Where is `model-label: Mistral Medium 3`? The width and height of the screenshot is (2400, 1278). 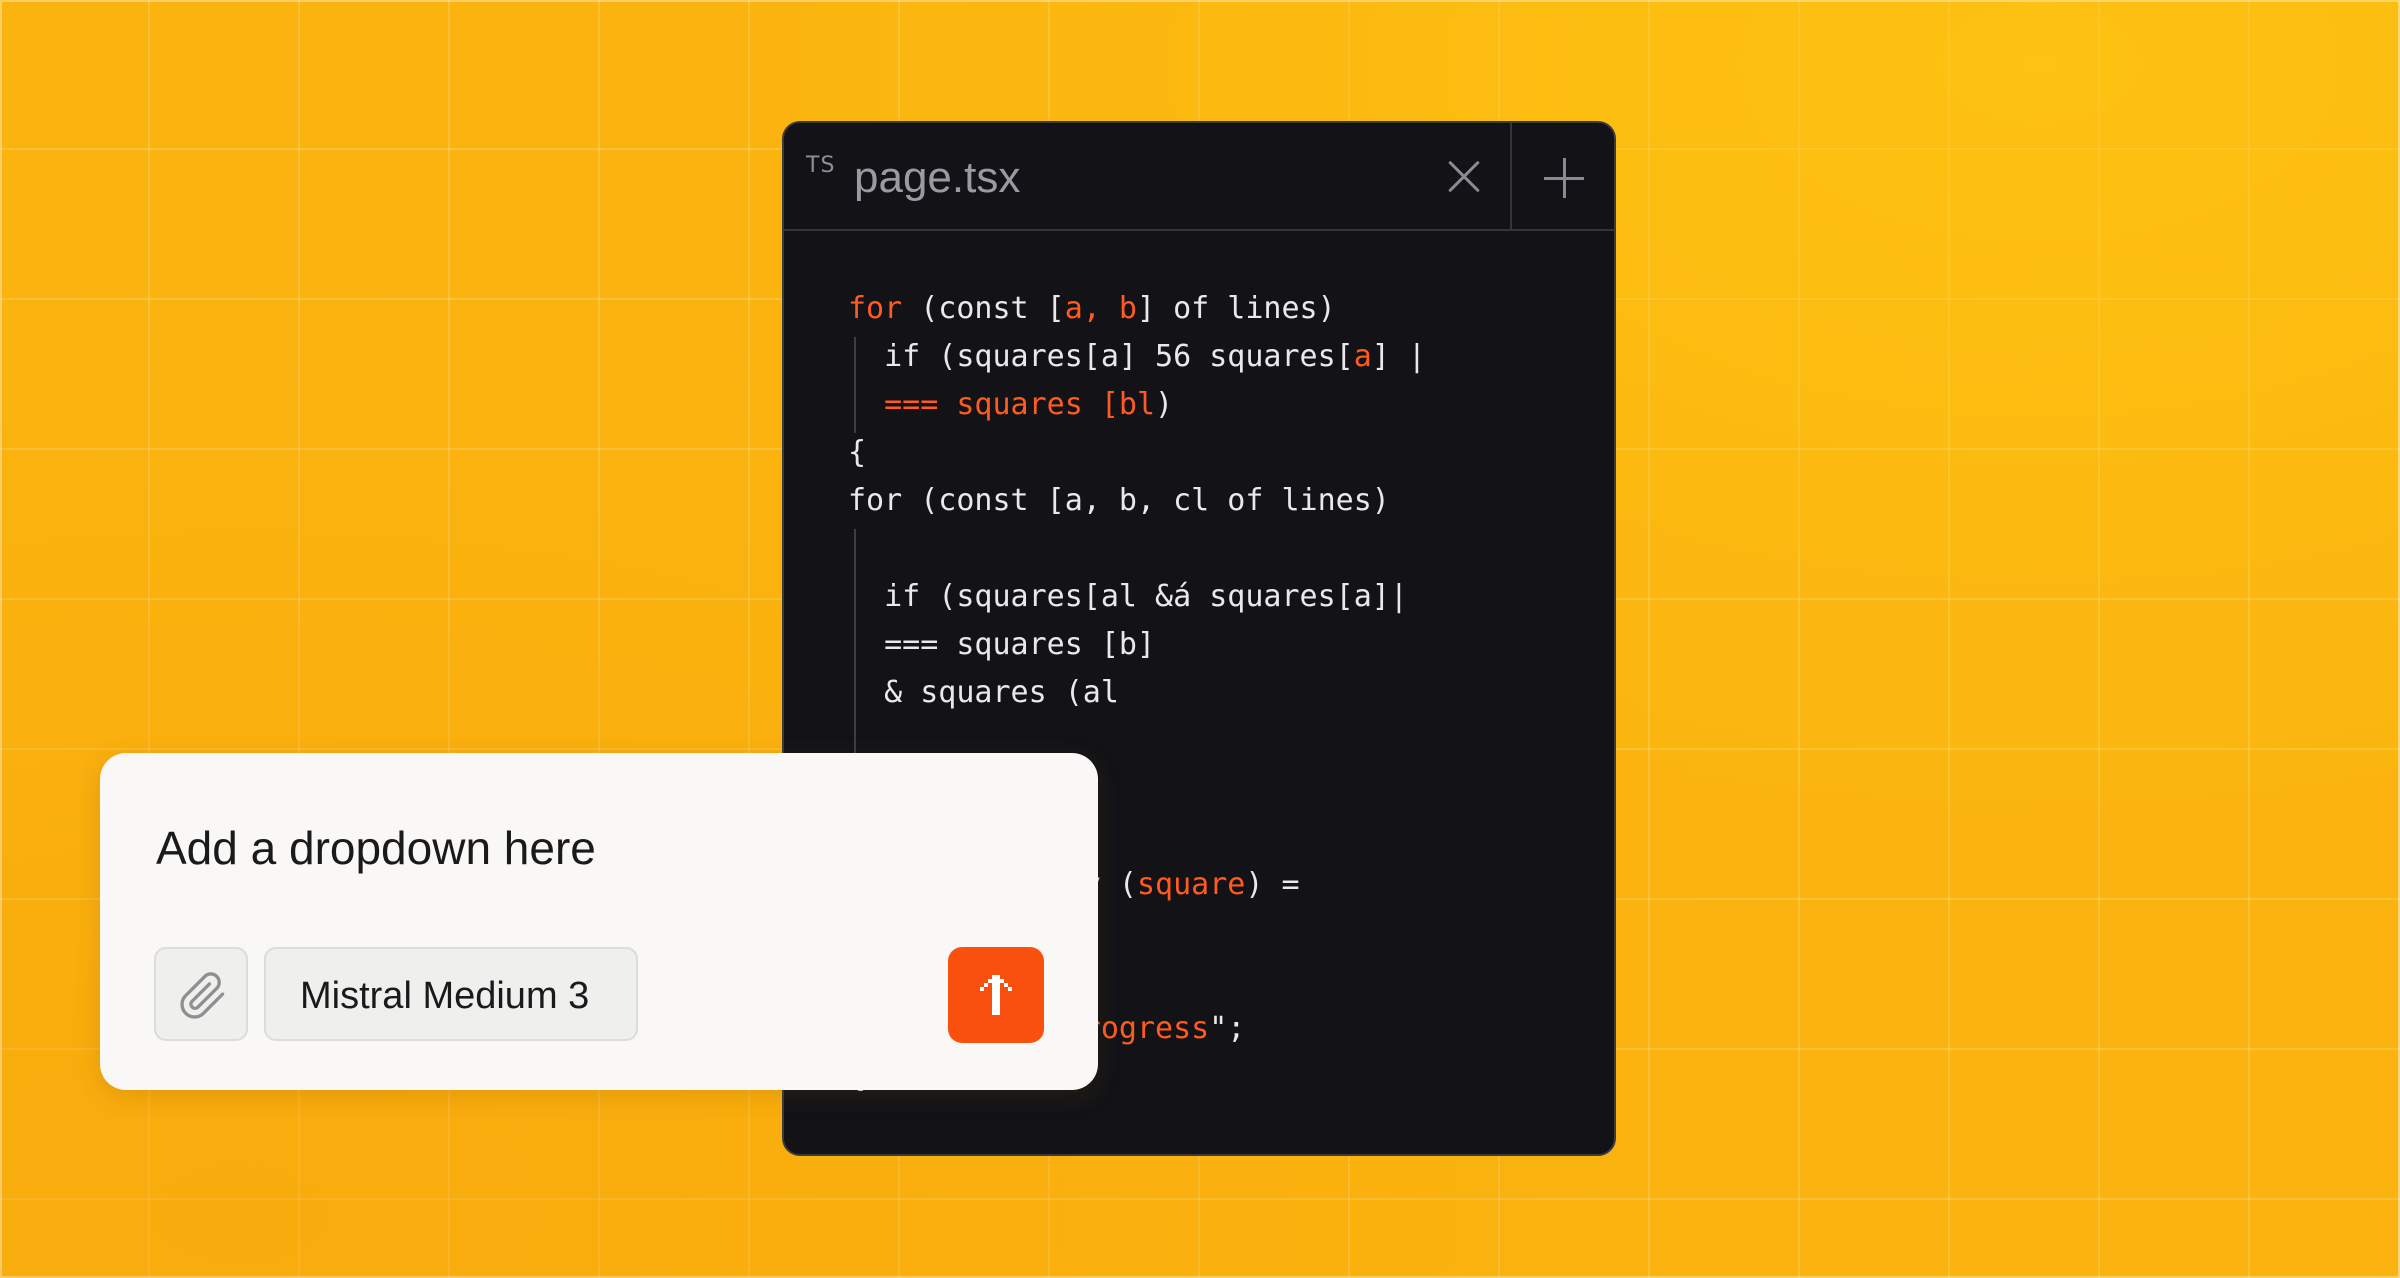 model-label: Mistral Medium 3 is located at coordinates (445, 996).